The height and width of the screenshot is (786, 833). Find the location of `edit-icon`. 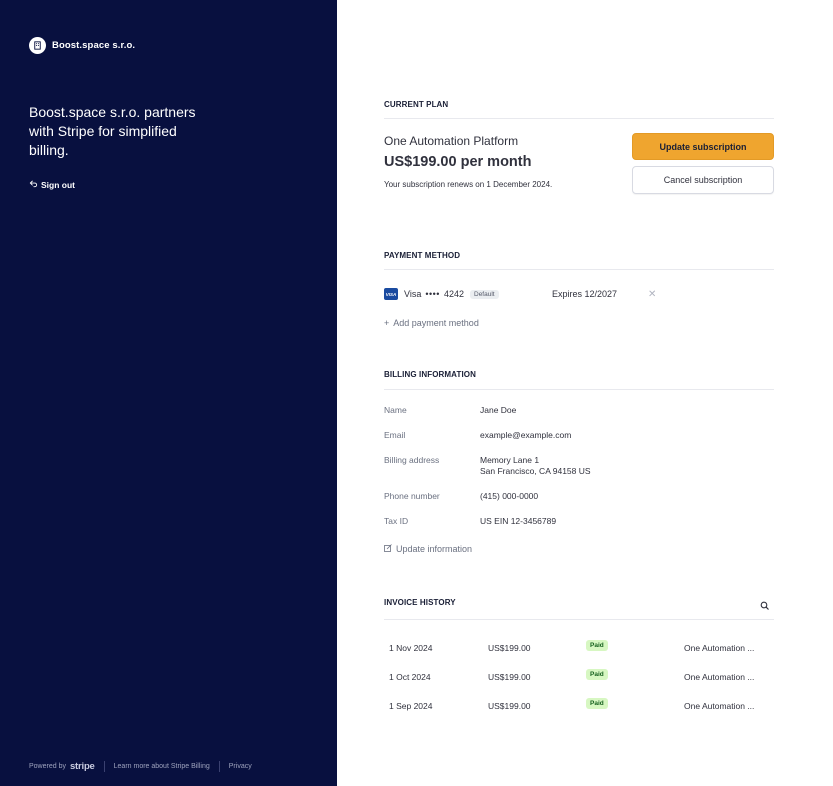

edit-icon is located at coordinates (388, 549).